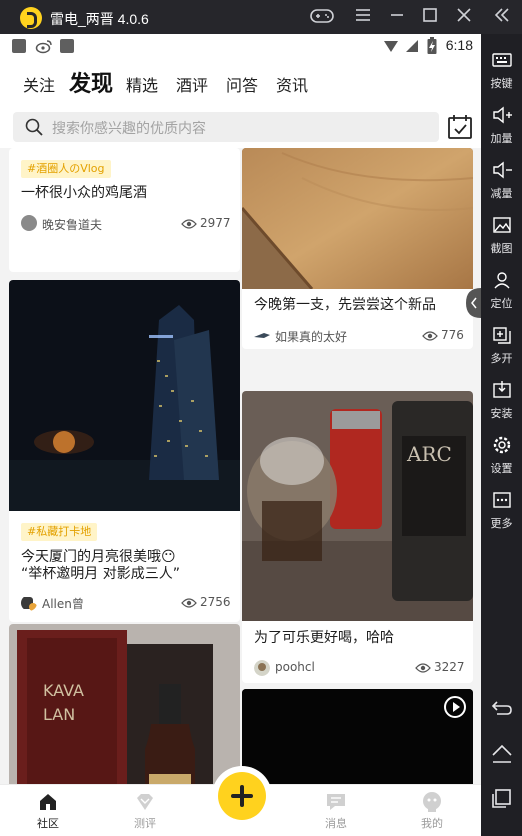 The height and width of the screenshot is (836, 522). I want to click on sidebar-item-label: 减量, so click(501, 194).